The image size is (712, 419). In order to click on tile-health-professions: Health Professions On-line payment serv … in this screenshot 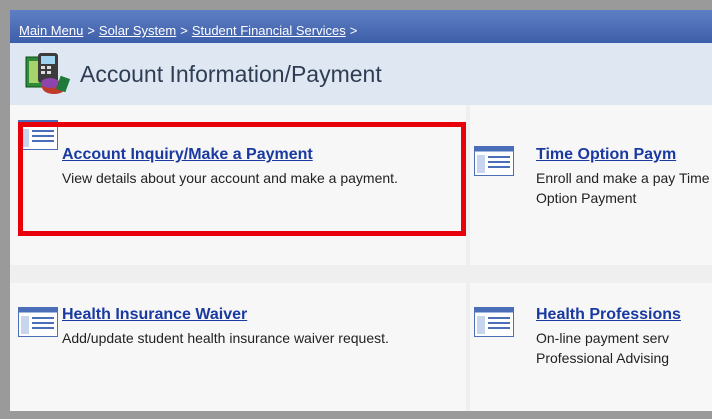, I will do `click(591, 347)`.